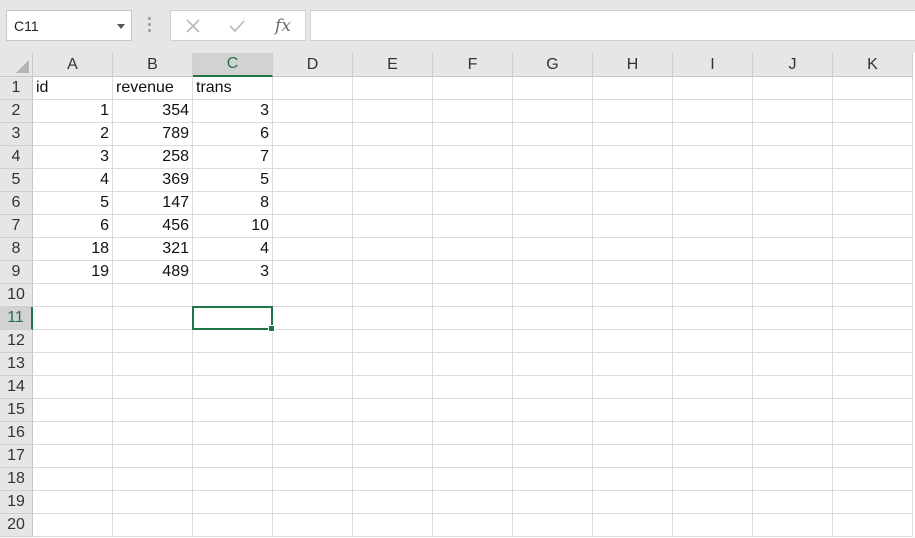  Describe the element at coordinates (473, 502) in the screenshot. I see `cell-f19` at that location.